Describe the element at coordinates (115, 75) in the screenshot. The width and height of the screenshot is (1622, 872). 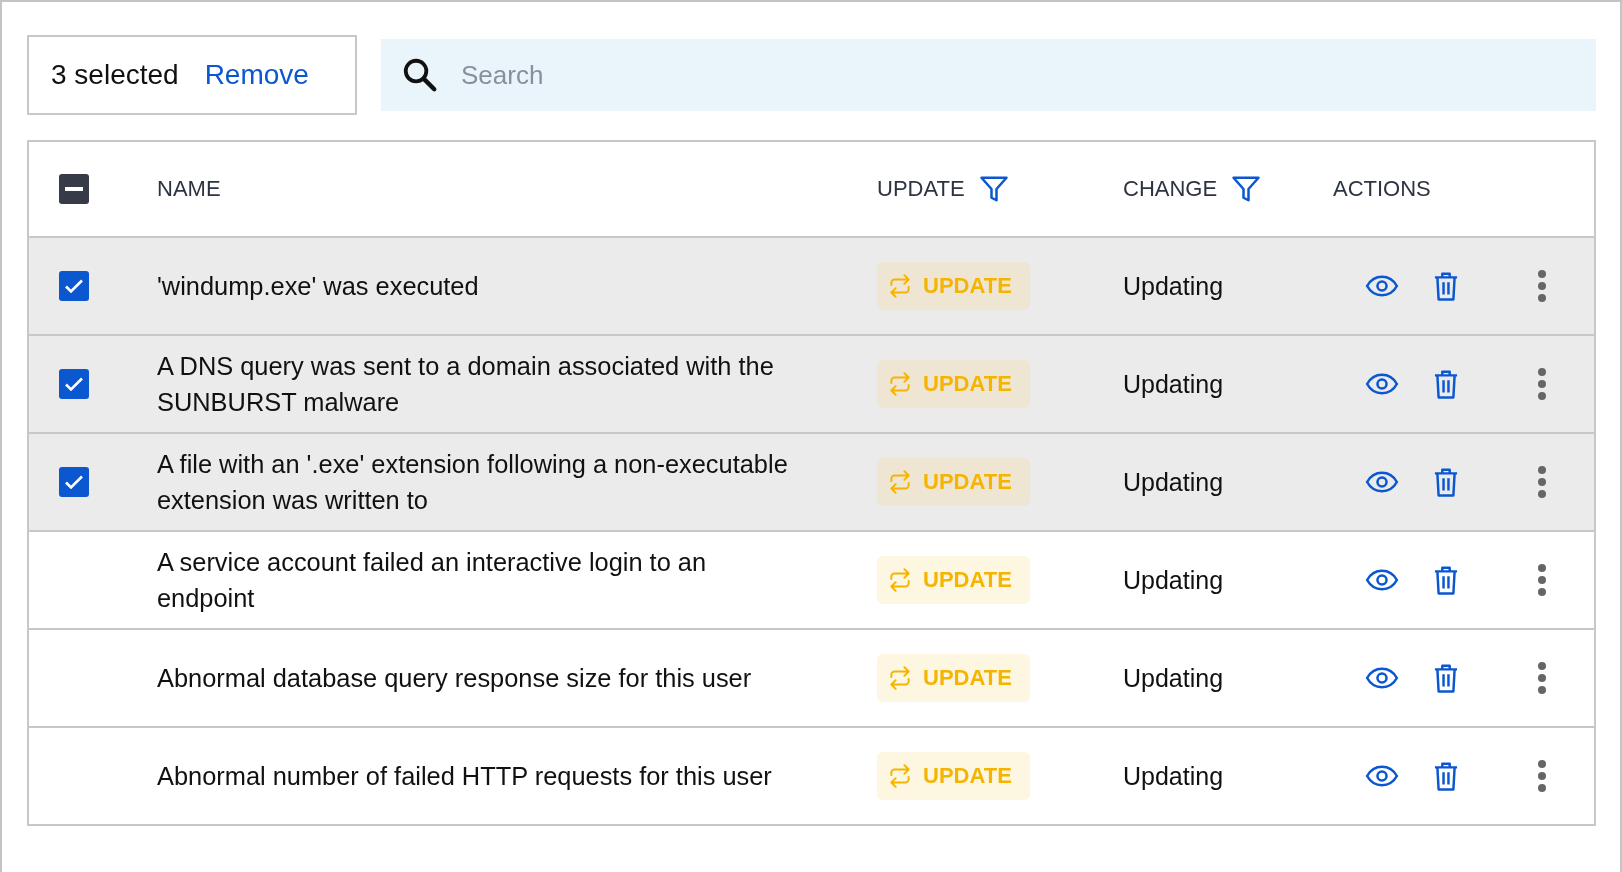
I see `selected-count: 3 selected` at that location.